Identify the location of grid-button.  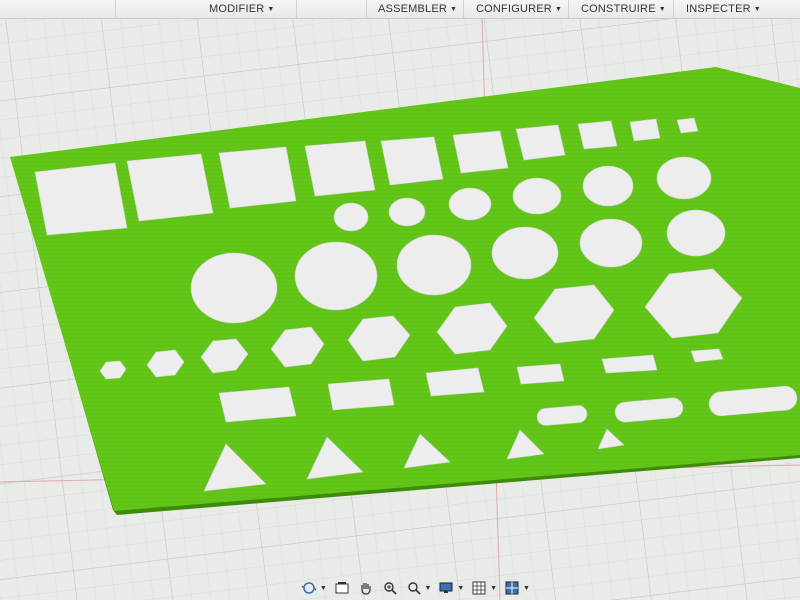
(479, 588).